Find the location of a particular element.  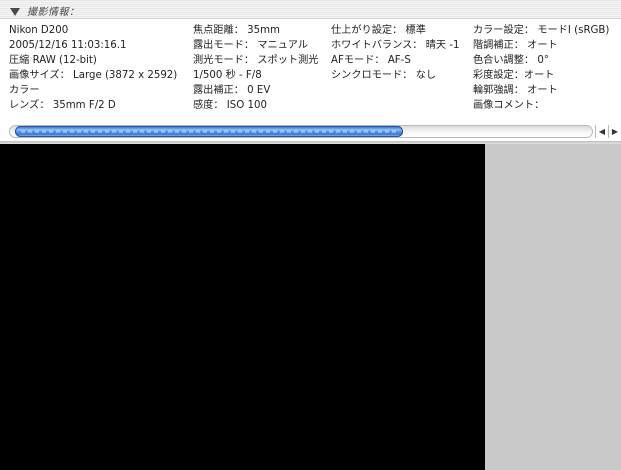

saturation-info: 彩度設定：オート is located at coordinates (514, 75).